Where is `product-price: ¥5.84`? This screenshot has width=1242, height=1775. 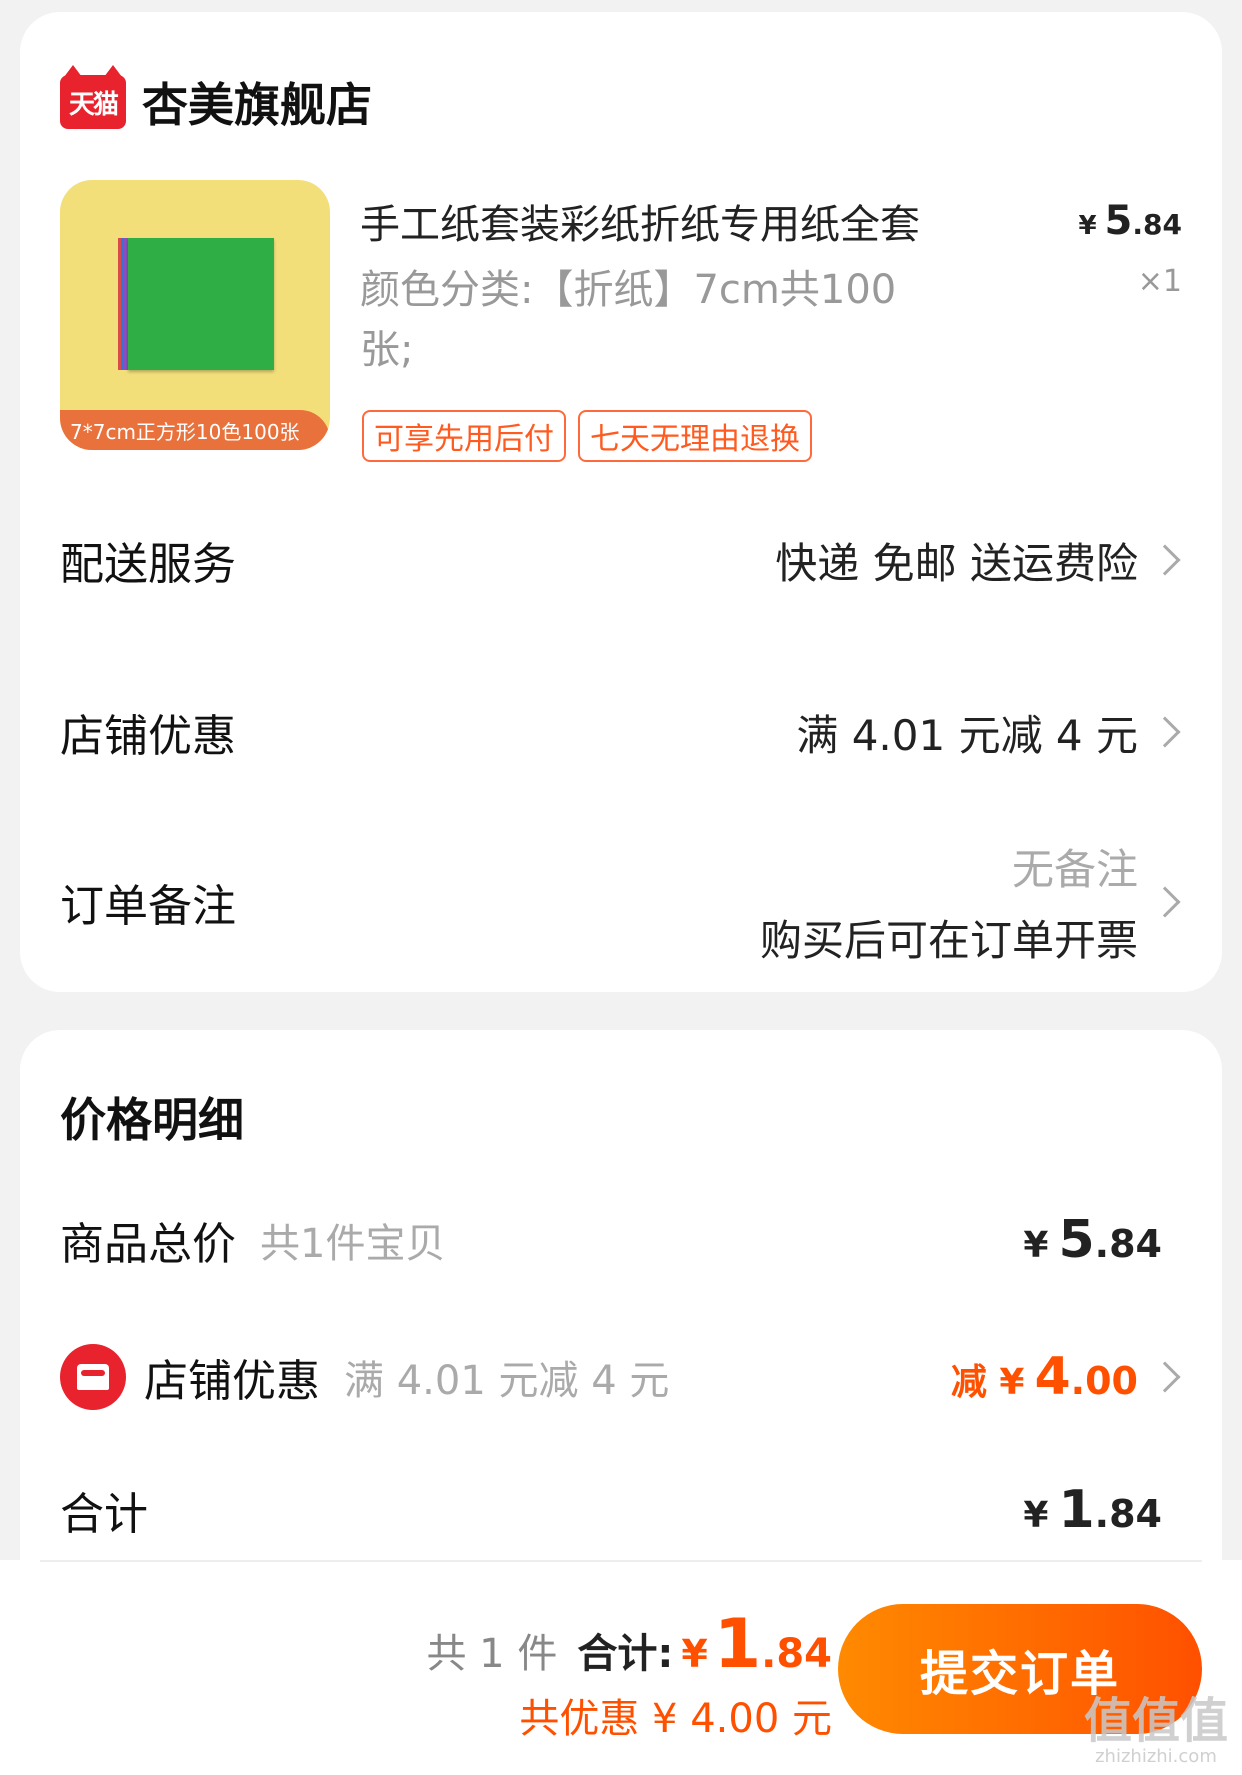 product-price: ¥5.84 is located at coordinates (1130, 221).